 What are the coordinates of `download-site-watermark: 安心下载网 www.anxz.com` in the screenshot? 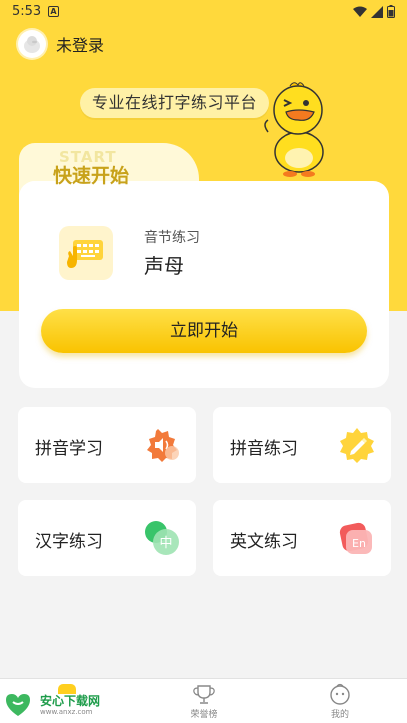 It's located at (59, 705).